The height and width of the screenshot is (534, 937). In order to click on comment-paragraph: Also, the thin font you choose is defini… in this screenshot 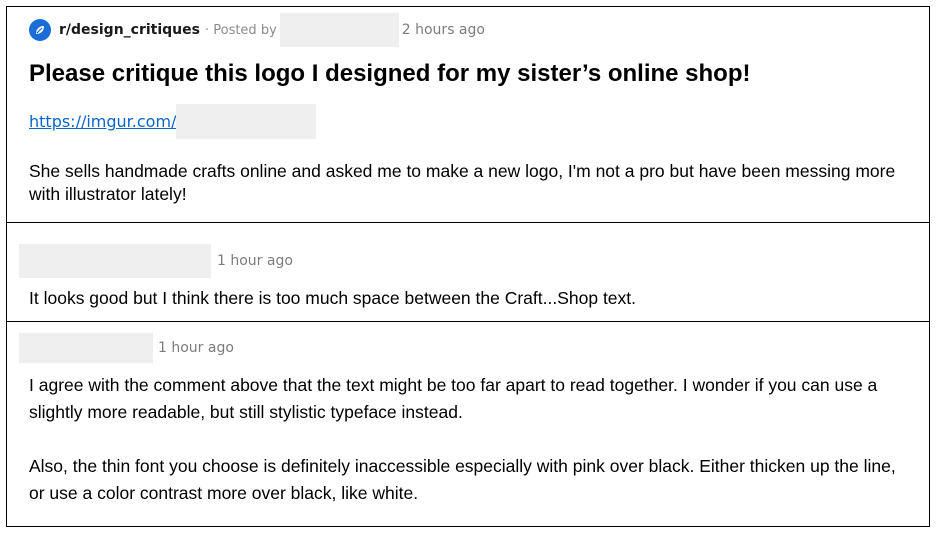, I will do `click(462, 479)`.